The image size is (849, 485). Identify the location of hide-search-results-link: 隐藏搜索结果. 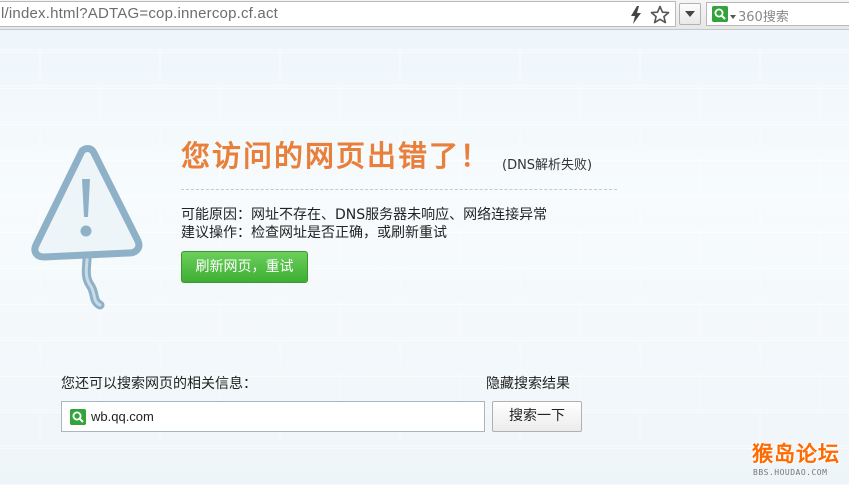
(528, 383).